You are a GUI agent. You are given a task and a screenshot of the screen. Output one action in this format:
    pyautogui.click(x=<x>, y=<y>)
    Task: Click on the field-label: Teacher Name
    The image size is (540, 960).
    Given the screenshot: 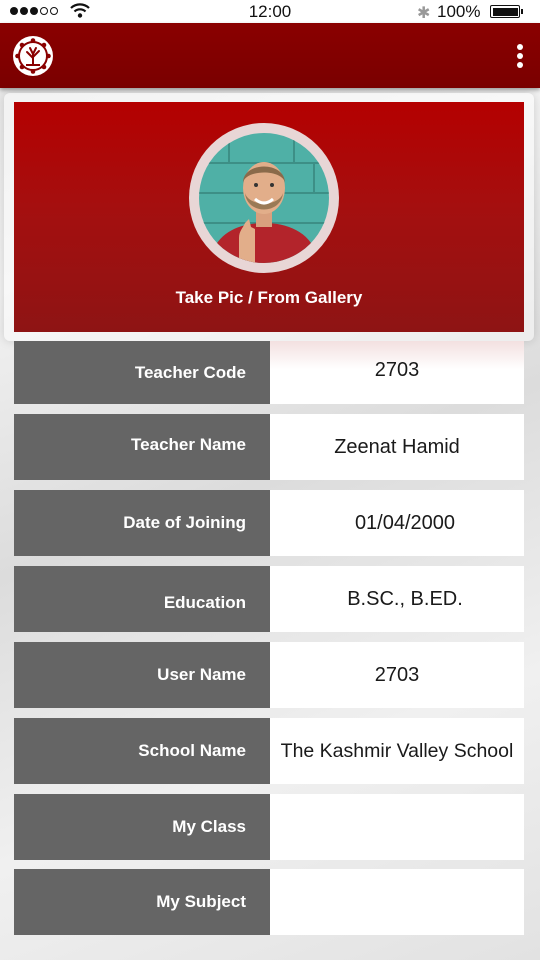 What is the action you would take?
    pyautogui.click(x=142, y=447)
    